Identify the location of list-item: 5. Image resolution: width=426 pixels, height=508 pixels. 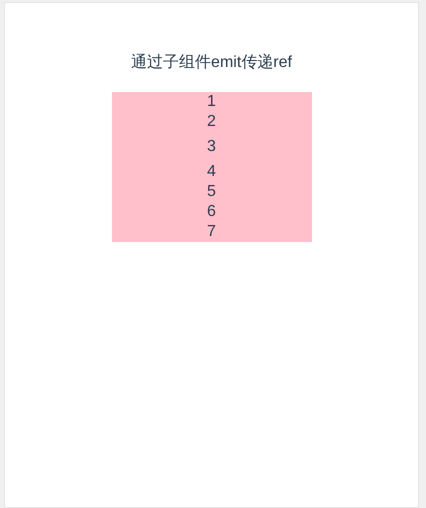
(211, 192).